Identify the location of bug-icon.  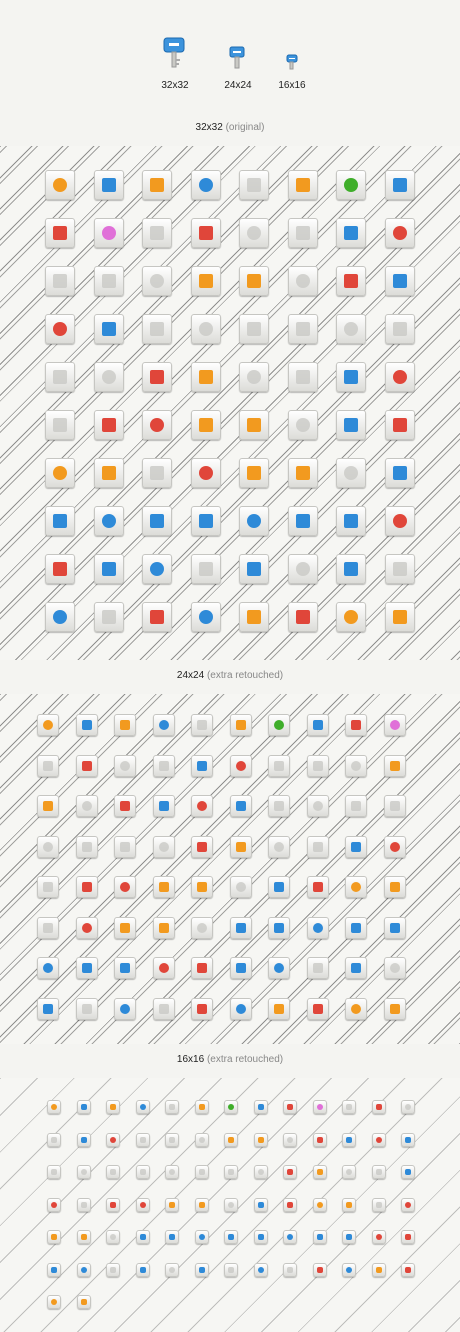
(399, 233).